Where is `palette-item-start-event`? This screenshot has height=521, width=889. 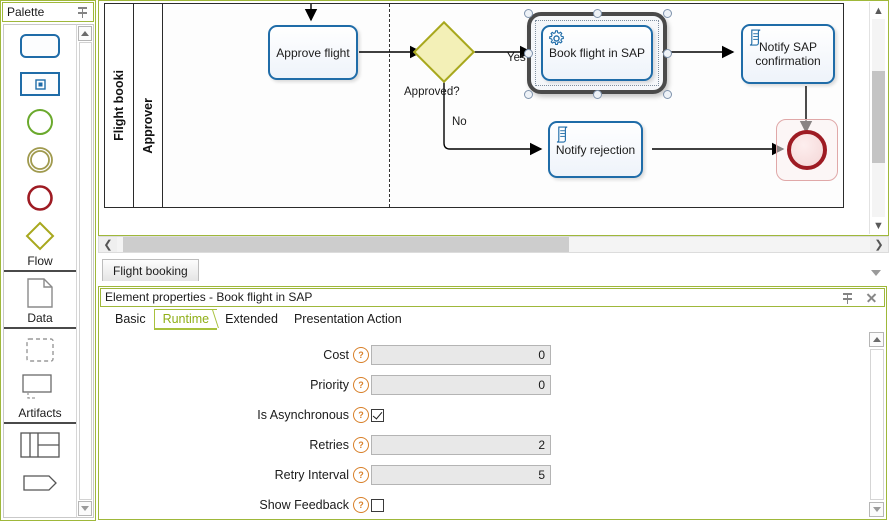 palette-item-start-event is located at coordinates (40, 123).